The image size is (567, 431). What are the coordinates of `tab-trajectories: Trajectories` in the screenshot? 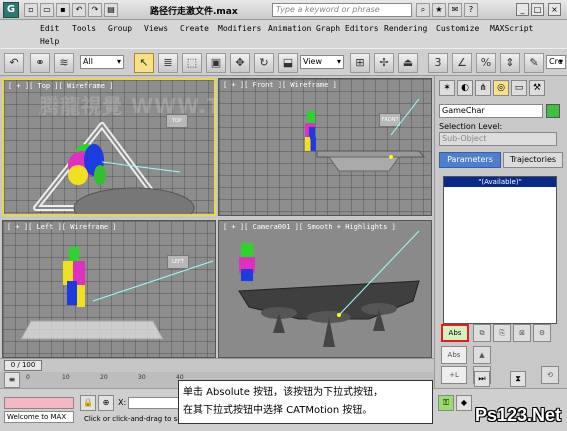 It's located at (533, 160).